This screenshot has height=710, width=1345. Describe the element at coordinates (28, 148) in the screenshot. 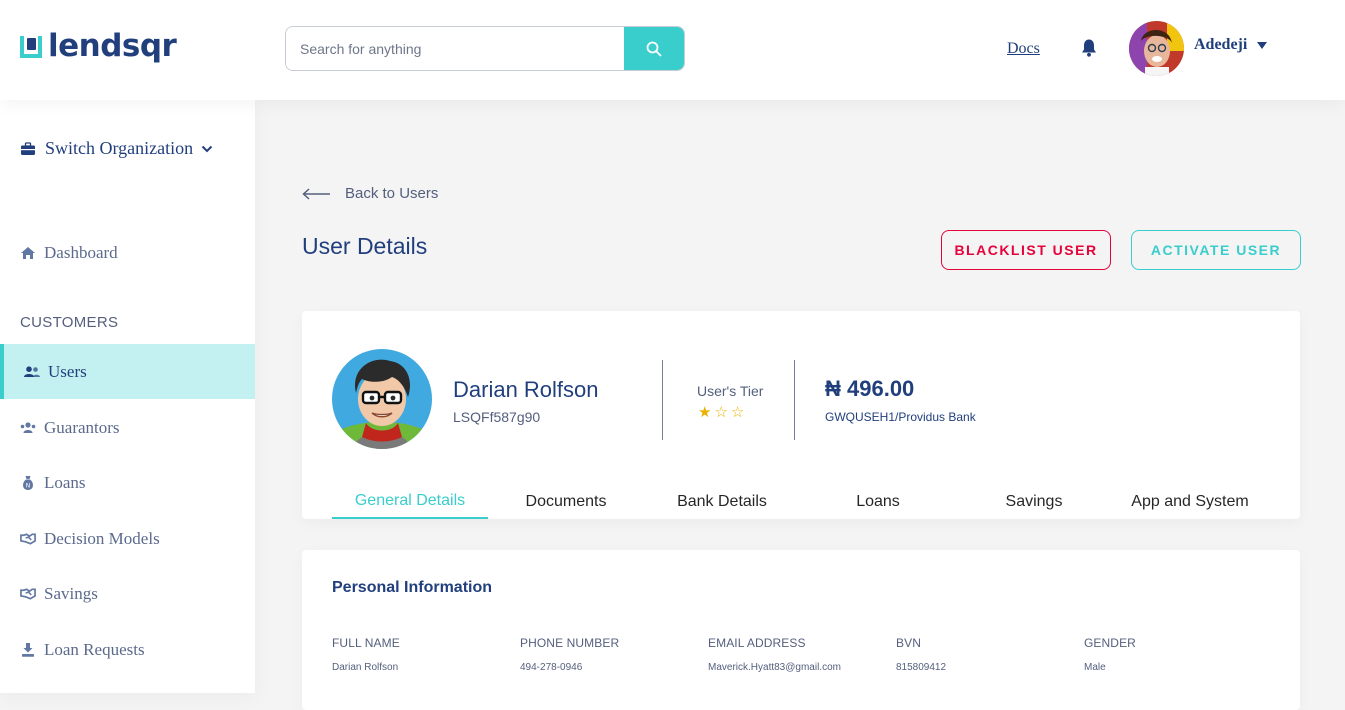

I see `briefcase-icon` at that location.